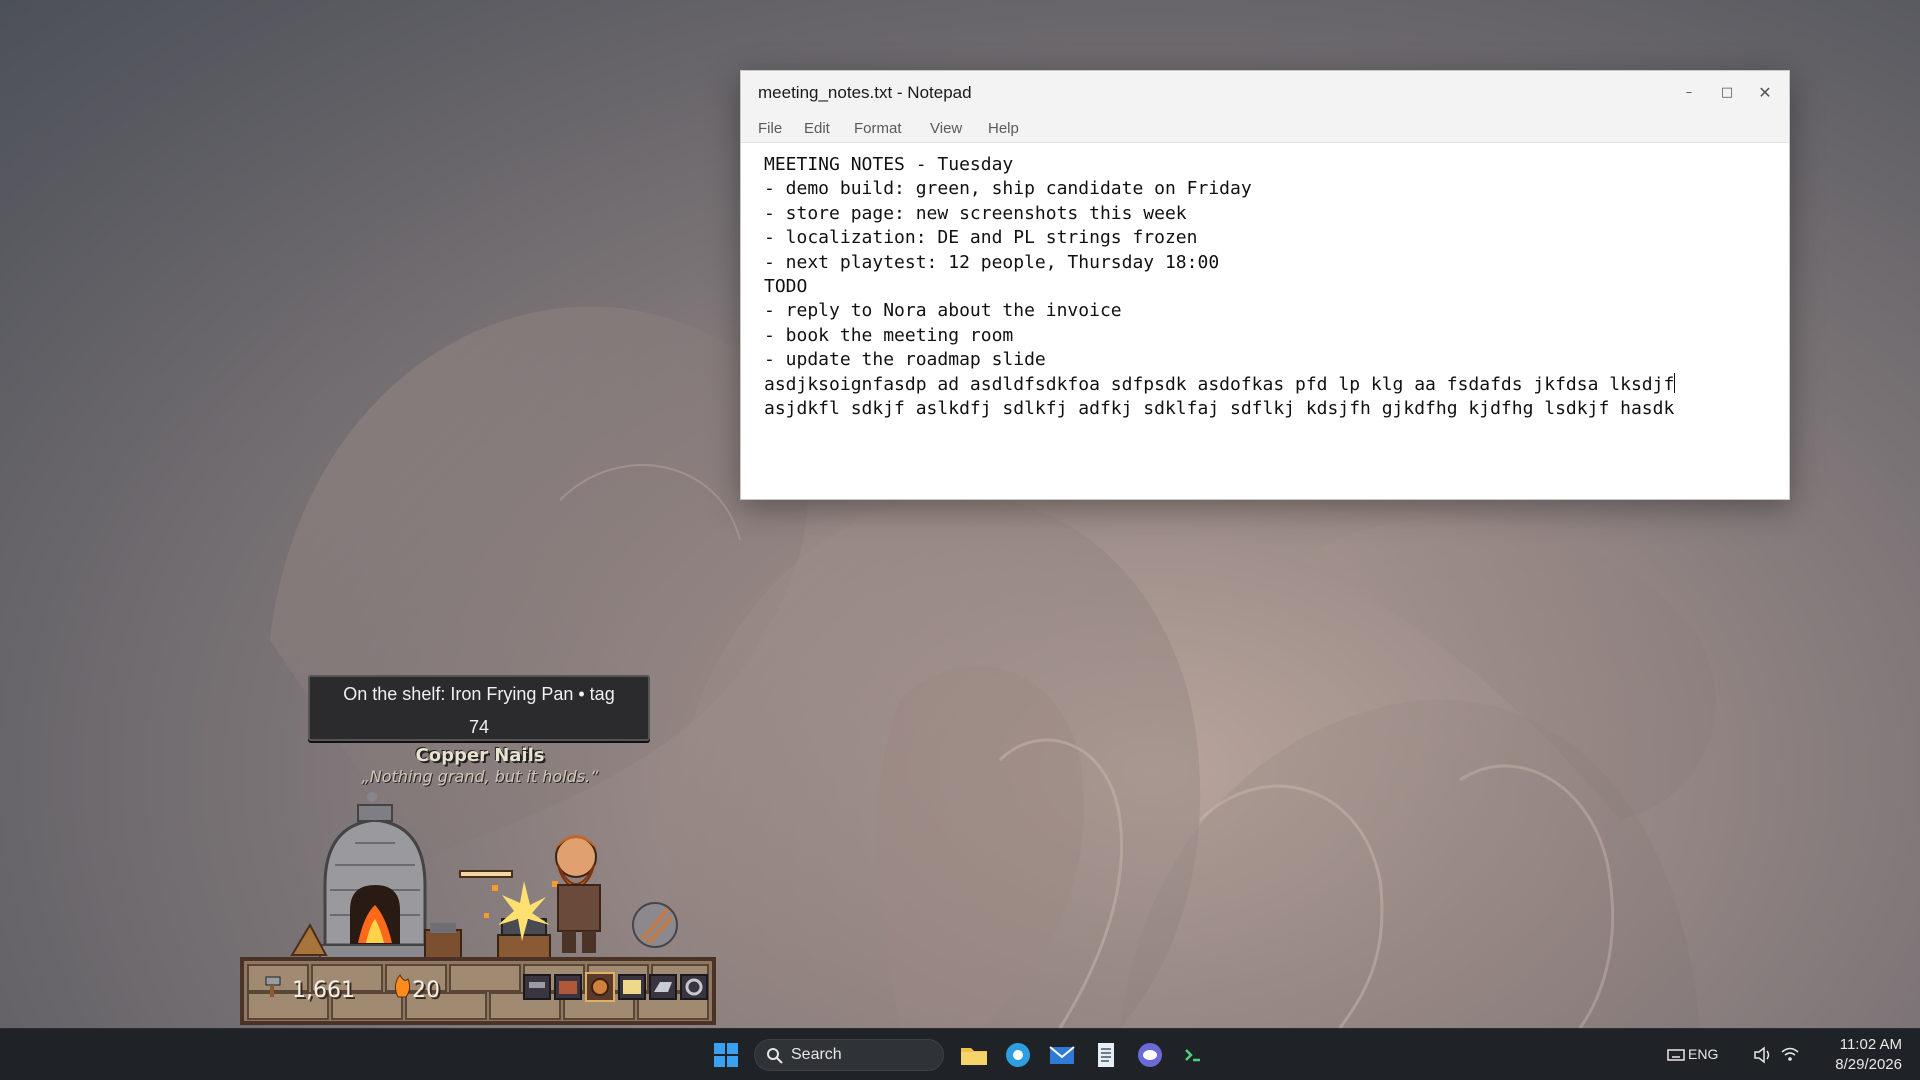 This screenshot has height=1080, width=1920. I want to click on file-explorer-icon, so click(974, 1055).